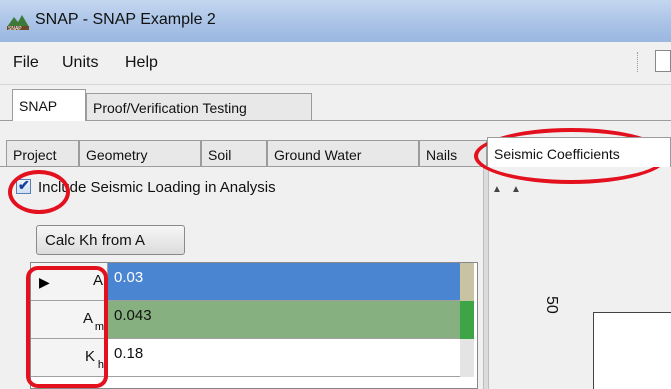 This screenshot has height=389, width=671. I want to click on tab-snap: SNAP, so click(49, 105).